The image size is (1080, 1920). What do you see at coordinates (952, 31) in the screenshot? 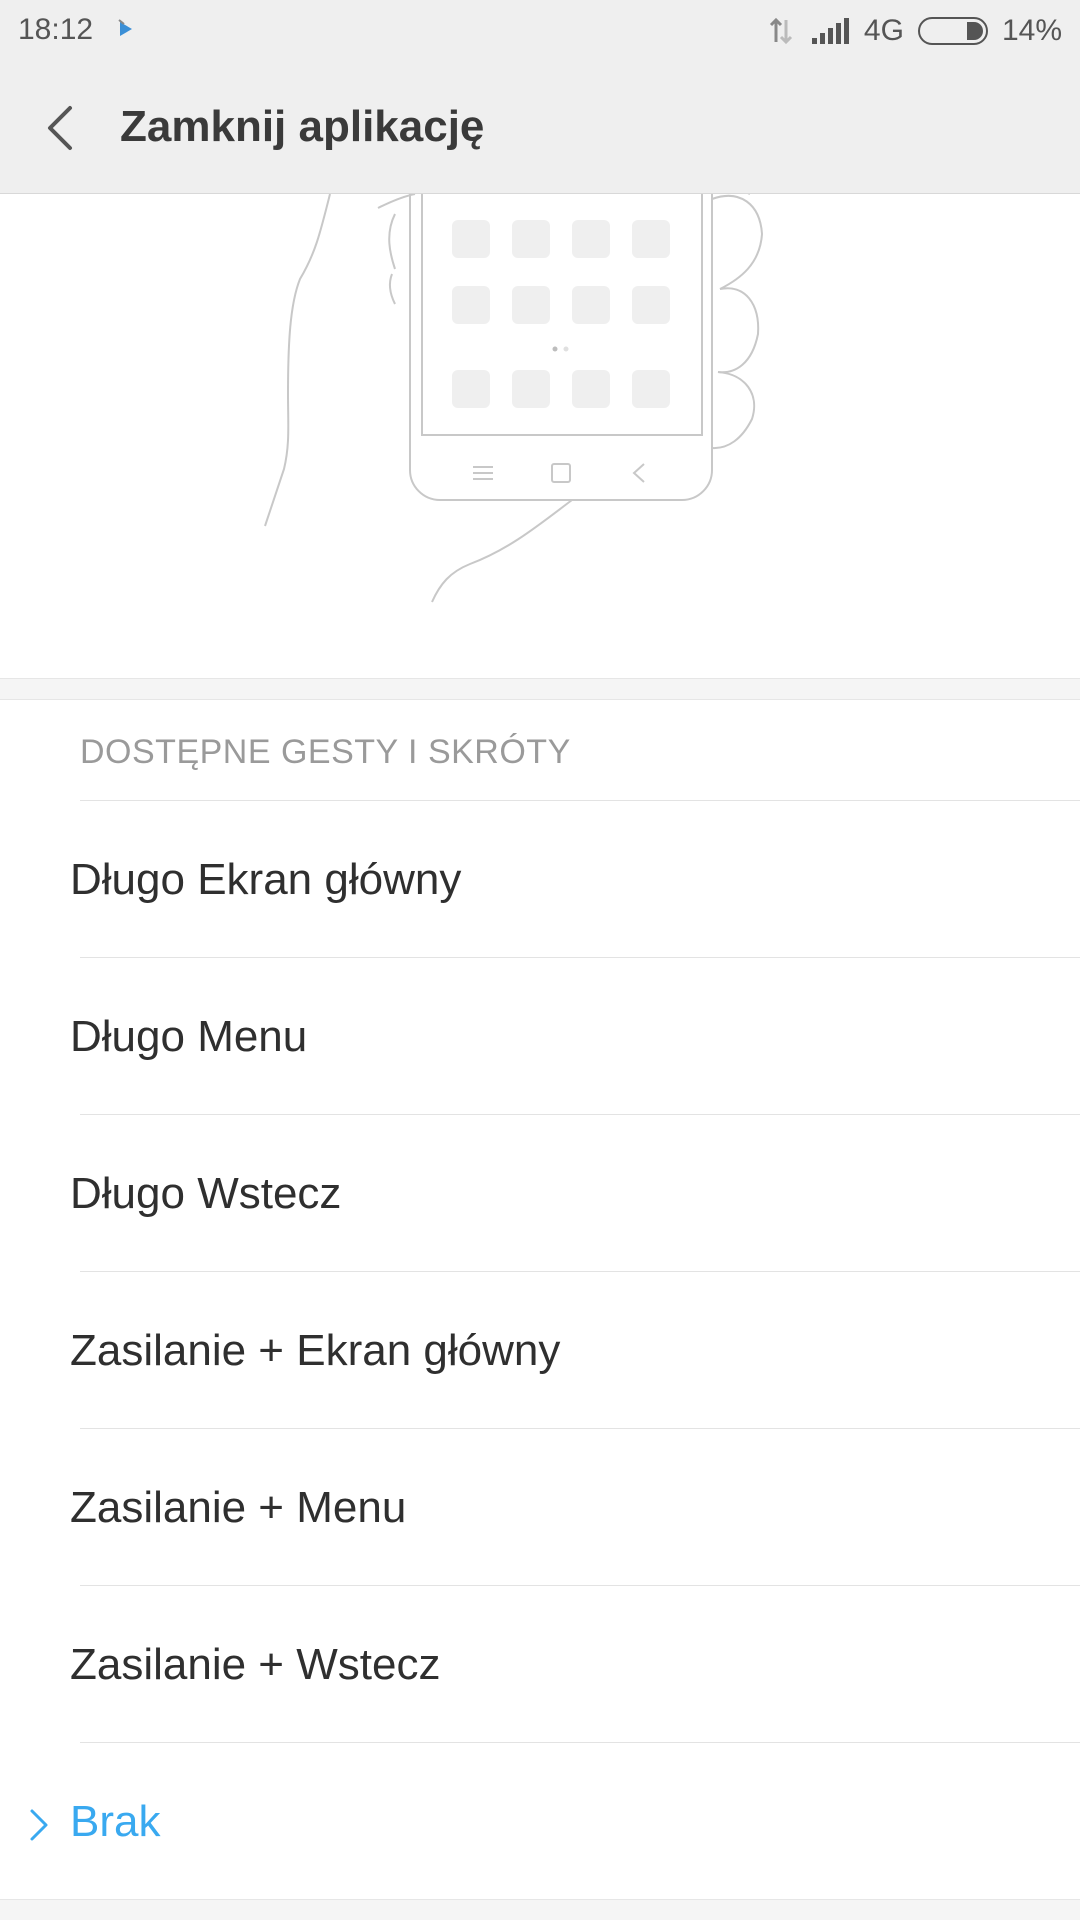
I see `battery-icon` at bounding box center [952, 31].